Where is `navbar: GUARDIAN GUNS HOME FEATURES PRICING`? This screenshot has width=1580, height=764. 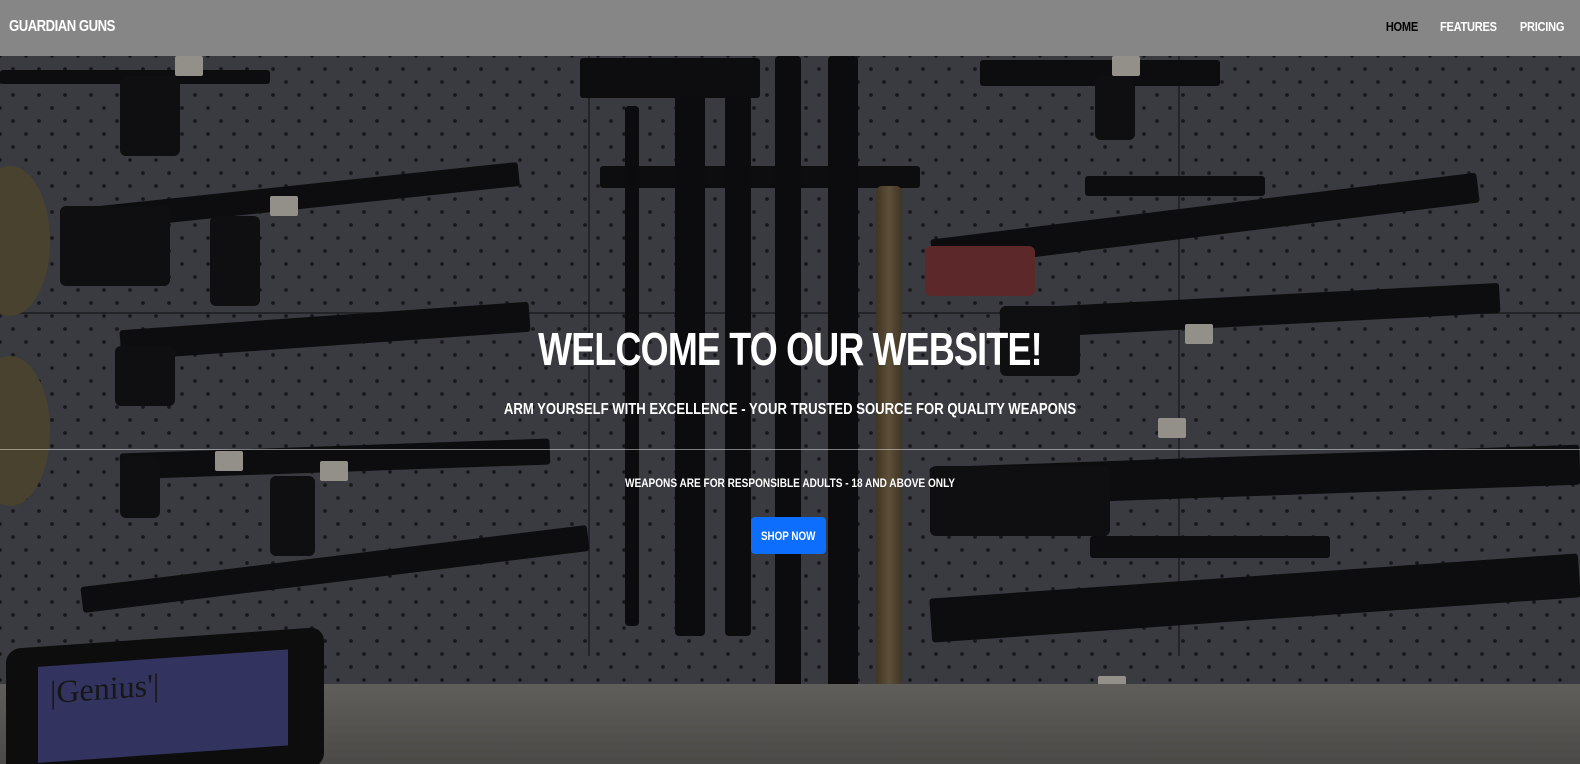
navbar: GUARDIAN GUNS HOME FEATURES PRICING is located at coordinates (790, 28).